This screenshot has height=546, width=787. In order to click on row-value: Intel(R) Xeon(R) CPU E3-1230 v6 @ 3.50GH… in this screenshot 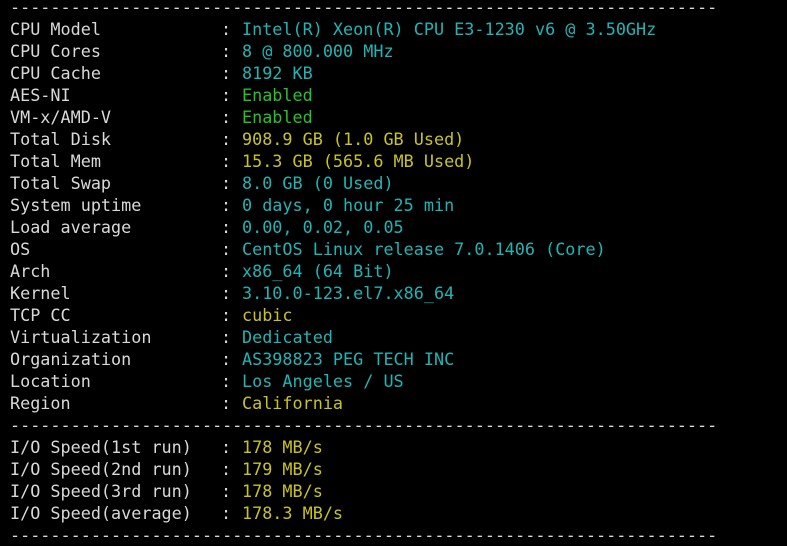, I will do `click(449, 29)`.